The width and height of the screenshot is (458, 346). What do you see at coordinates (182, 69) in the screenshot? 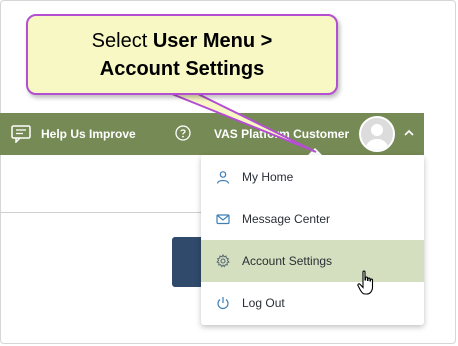
I see `callout-line-2: Account Settings` at bounding box center [182, 69].